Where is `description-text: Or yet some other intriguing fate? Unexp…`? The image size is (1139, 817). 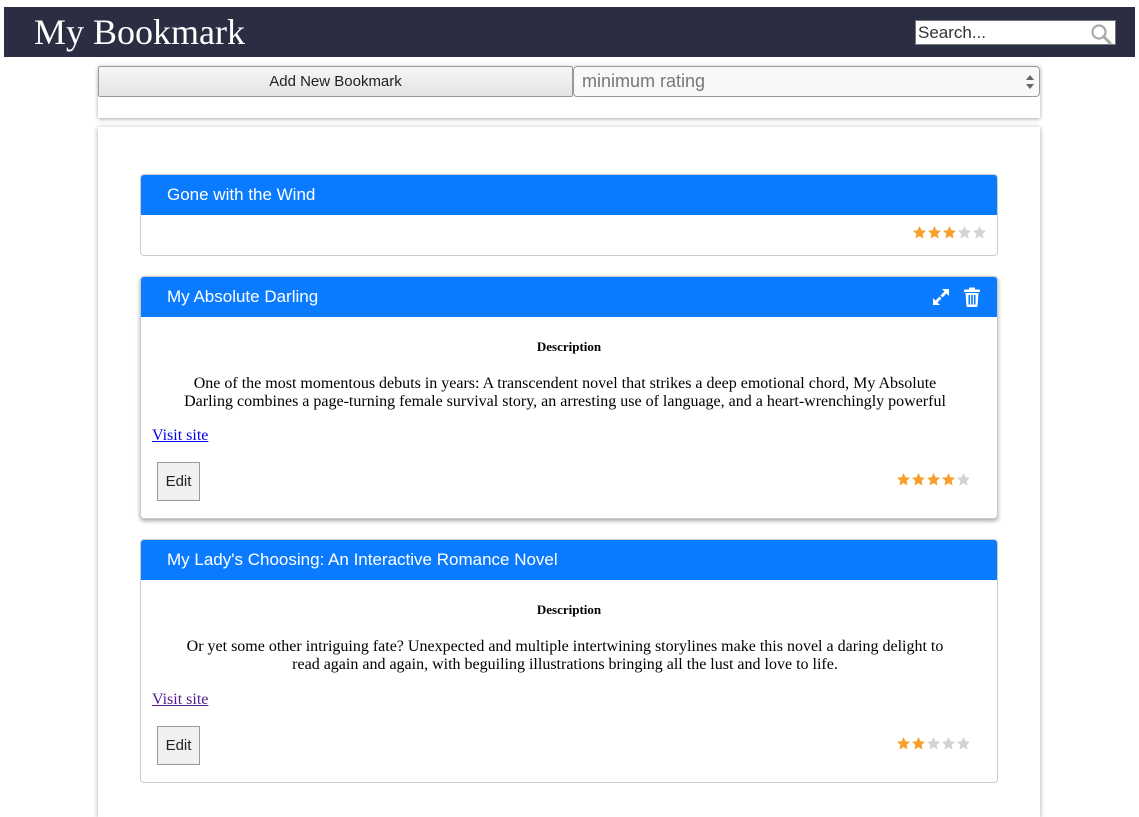 description-text: Or yet some other intriguing fate? Unexp… is located at coordinates (565, 655).